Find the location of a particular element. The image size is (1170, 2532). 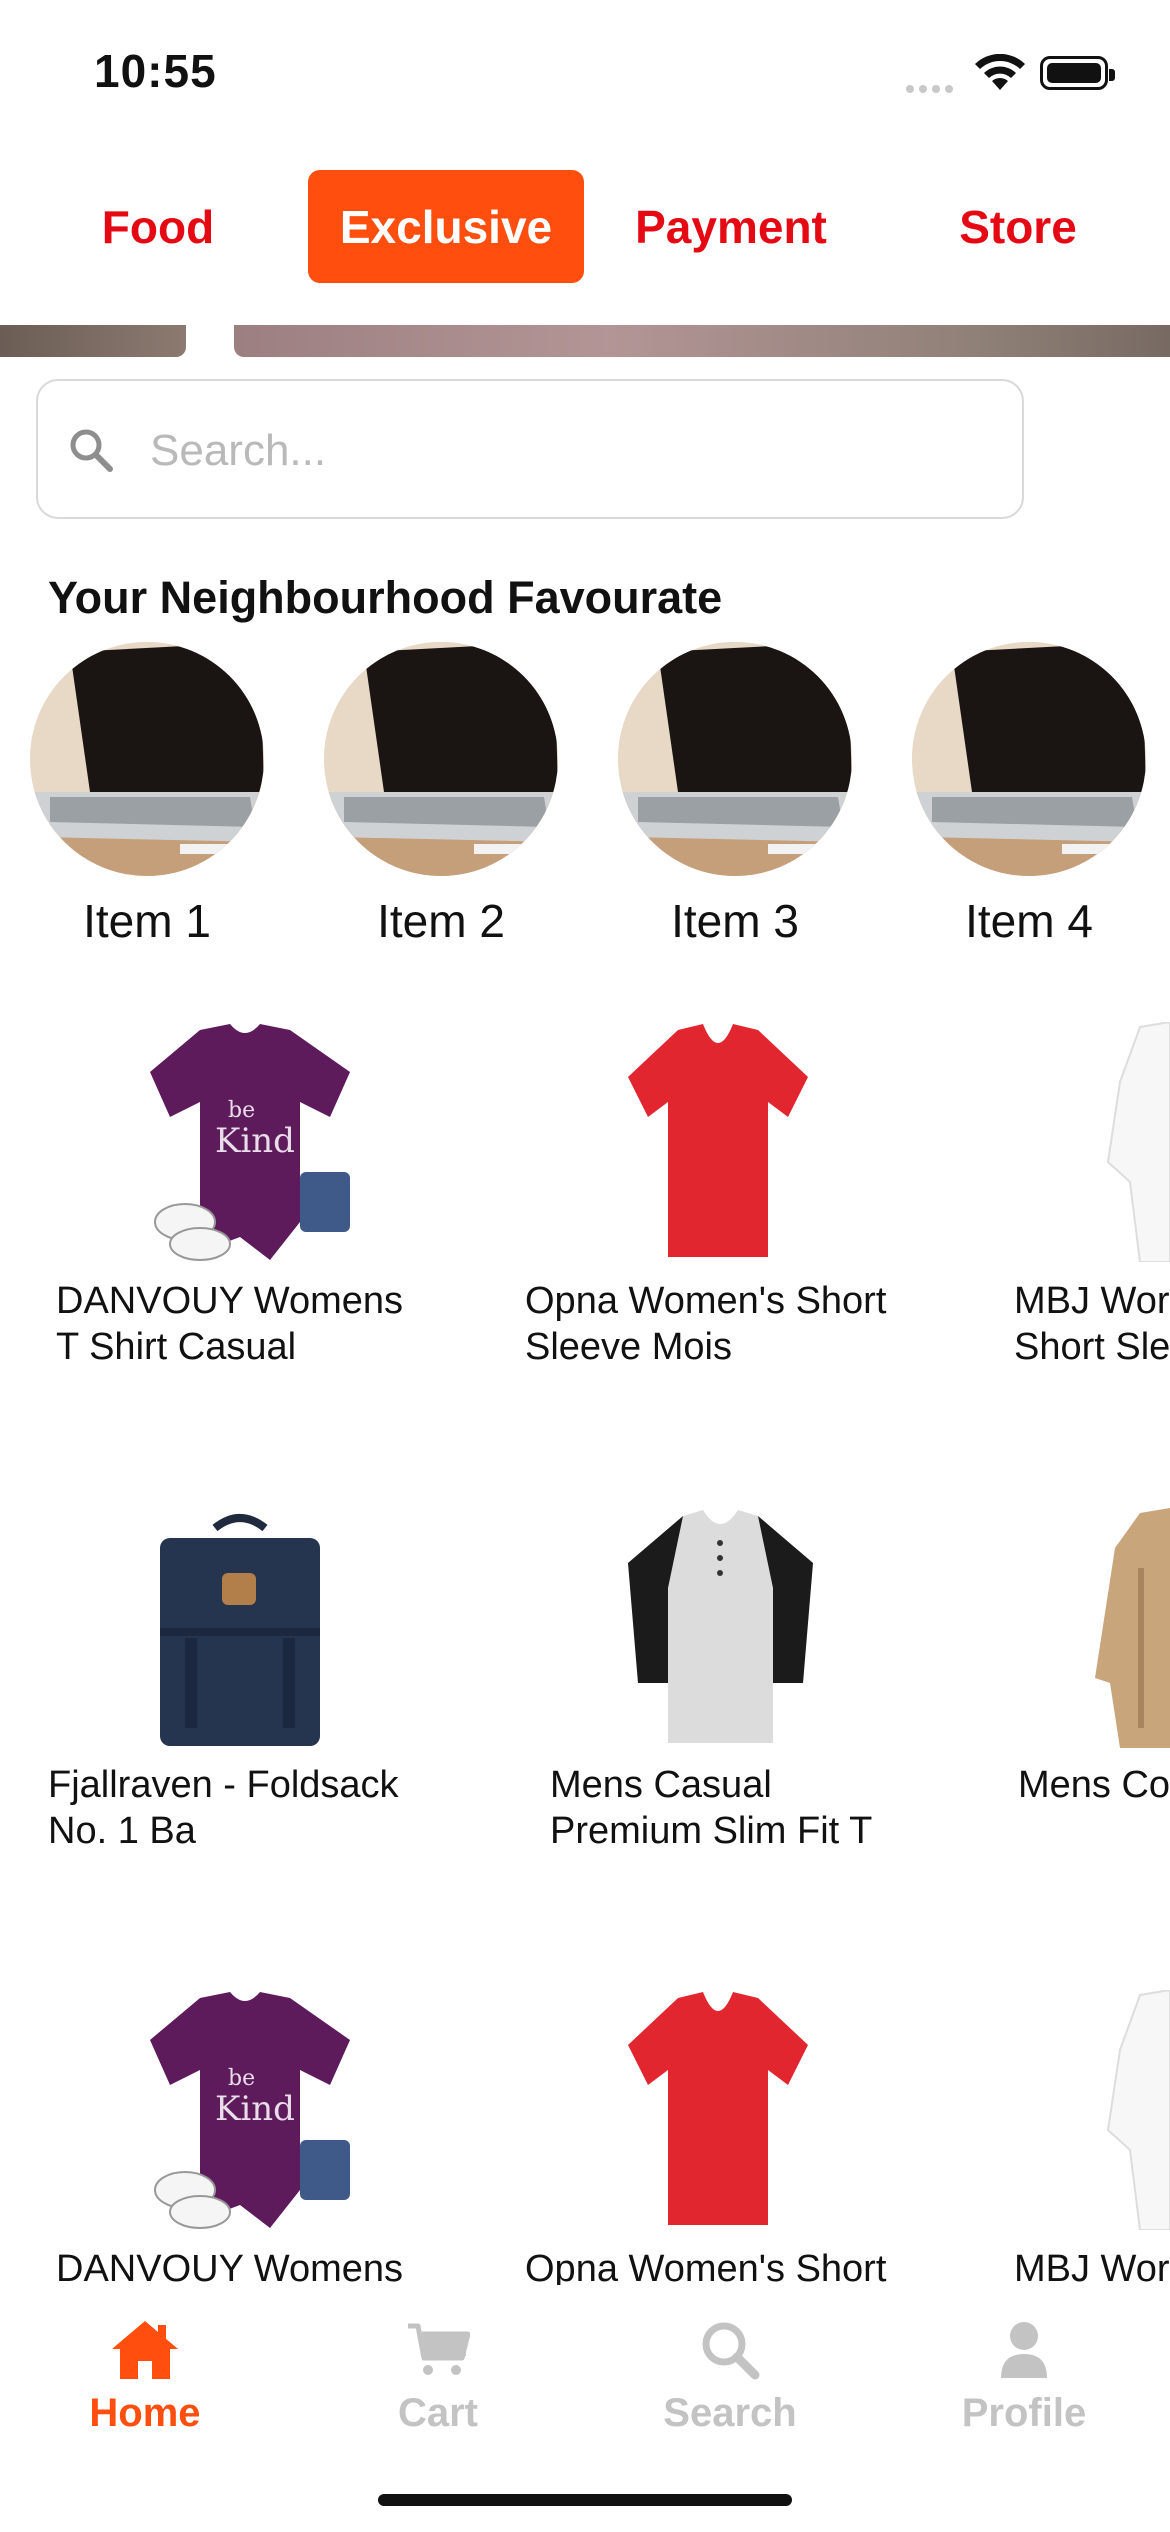

favourite-item-label: Item 3 is located at coordinates (735, 921).